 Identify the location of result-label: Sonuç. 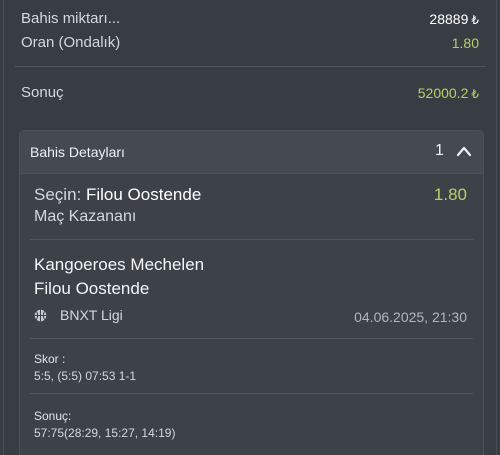
(42, 92).